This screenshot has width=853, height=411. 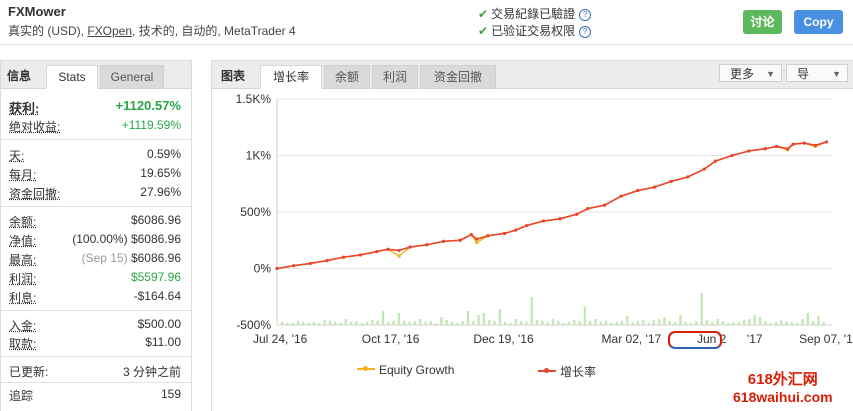 I want to click on tab-profit: 利润, so click(x=395, y=77).